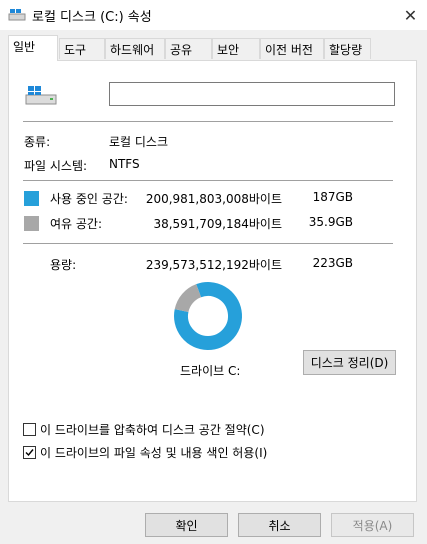 The height and width of the screenshot is (544, 427). What do you see at coordinates (63, 265) in the screenshot?
I see `capacity-label: 용량:` at bounding box center [63, 265].